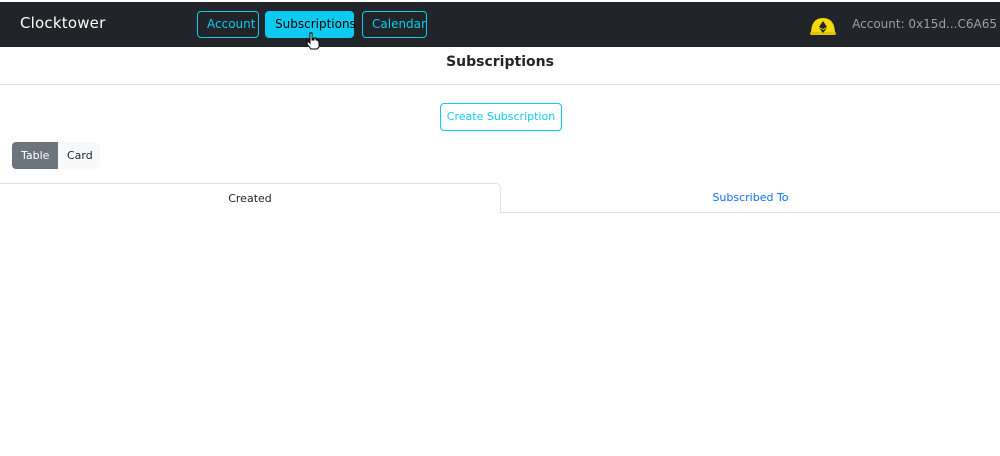  Describe the element at coordinates (35, 155) in the screenshot. I see `toggle-table: Table` at that location.